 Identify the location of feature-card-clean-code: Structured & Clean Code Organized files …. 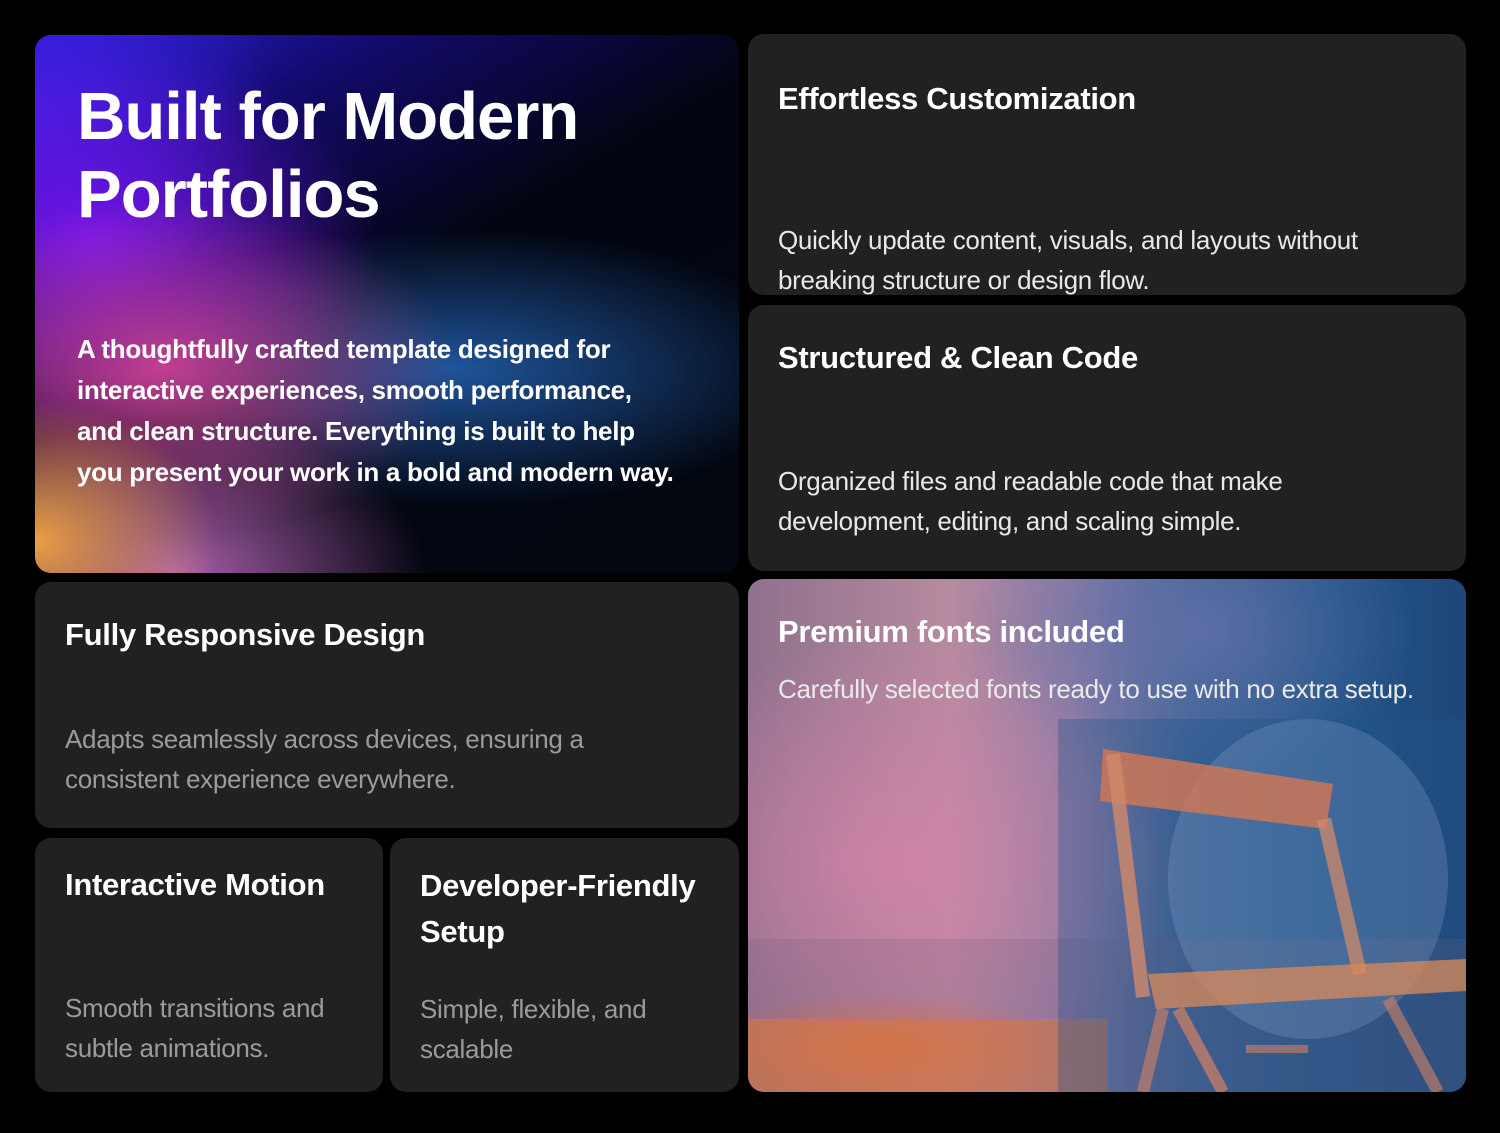
(1107, 438).